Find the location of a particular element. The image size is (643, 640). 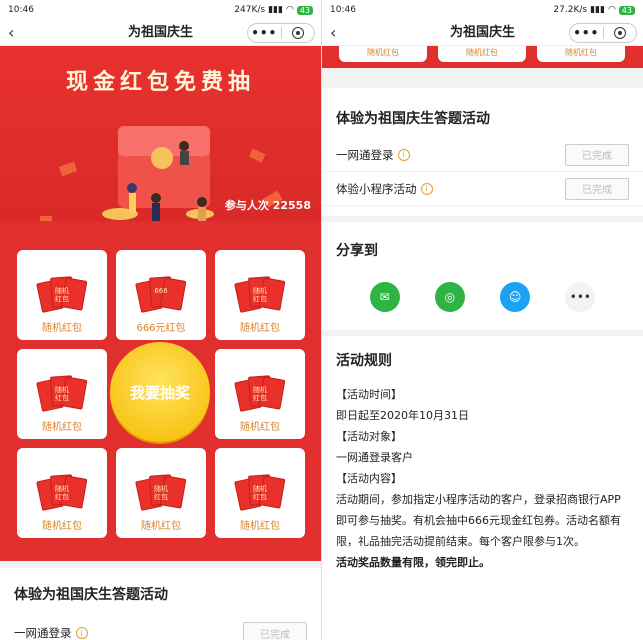

participant-count: 参与人次 22558 is located at coordinates (267, 205).